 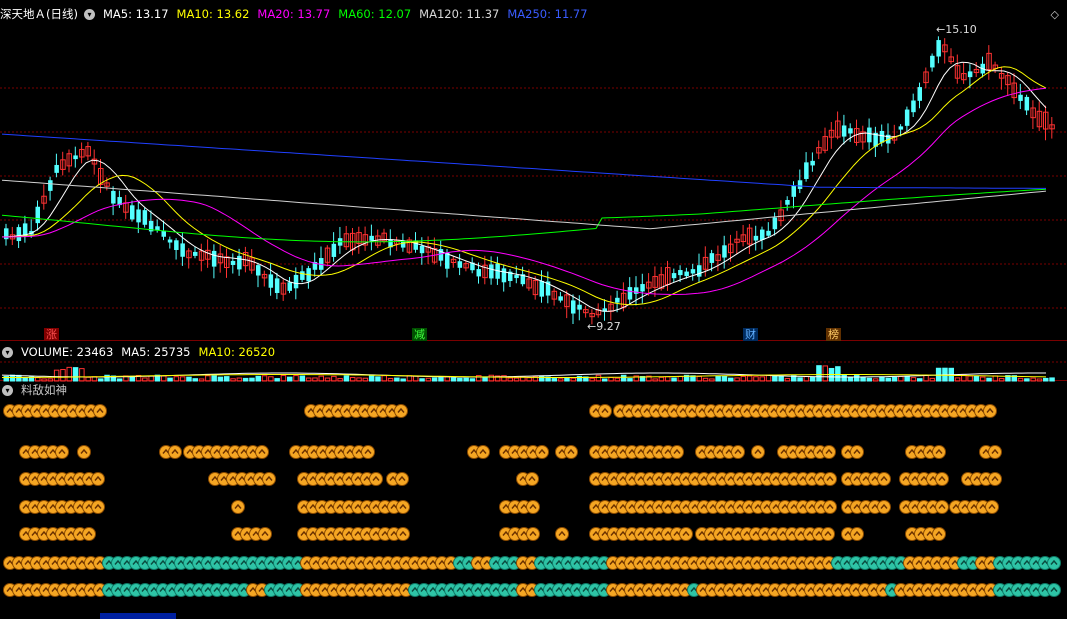 I want to click on teal-coin-icon, so click(x=1054, y=563).